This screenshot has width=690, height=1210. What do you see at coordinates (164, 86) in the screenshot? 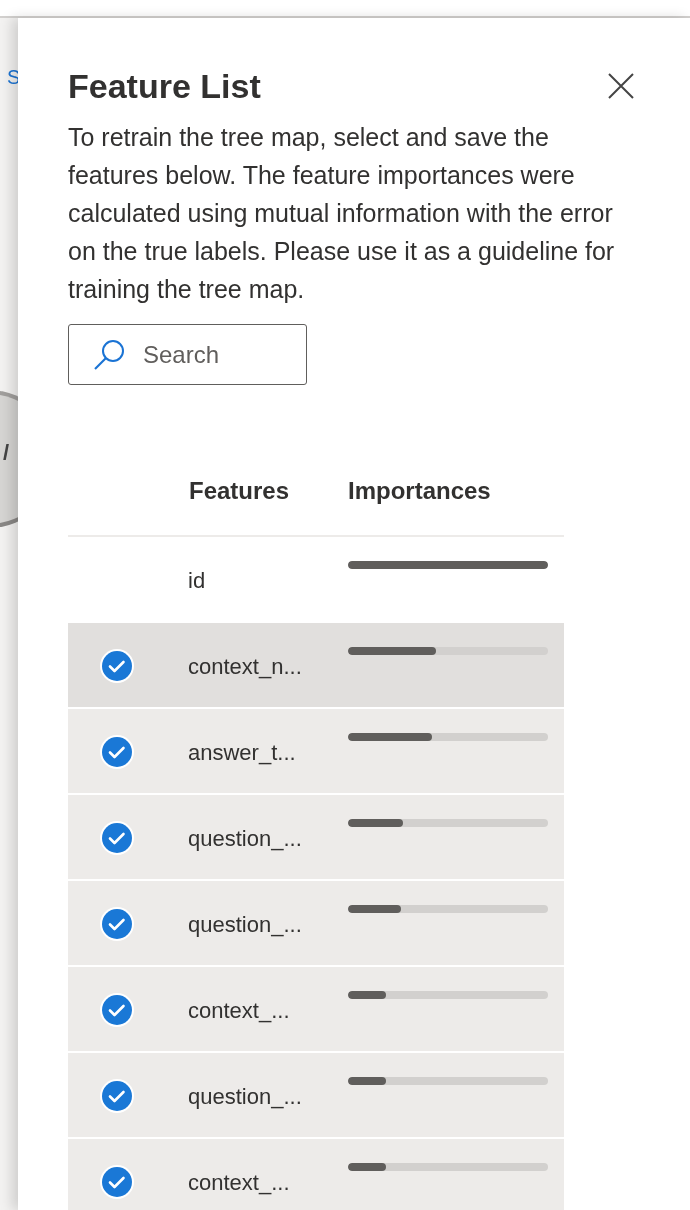
I see `panel-title: Feature List` at bounding box center [164, 86].